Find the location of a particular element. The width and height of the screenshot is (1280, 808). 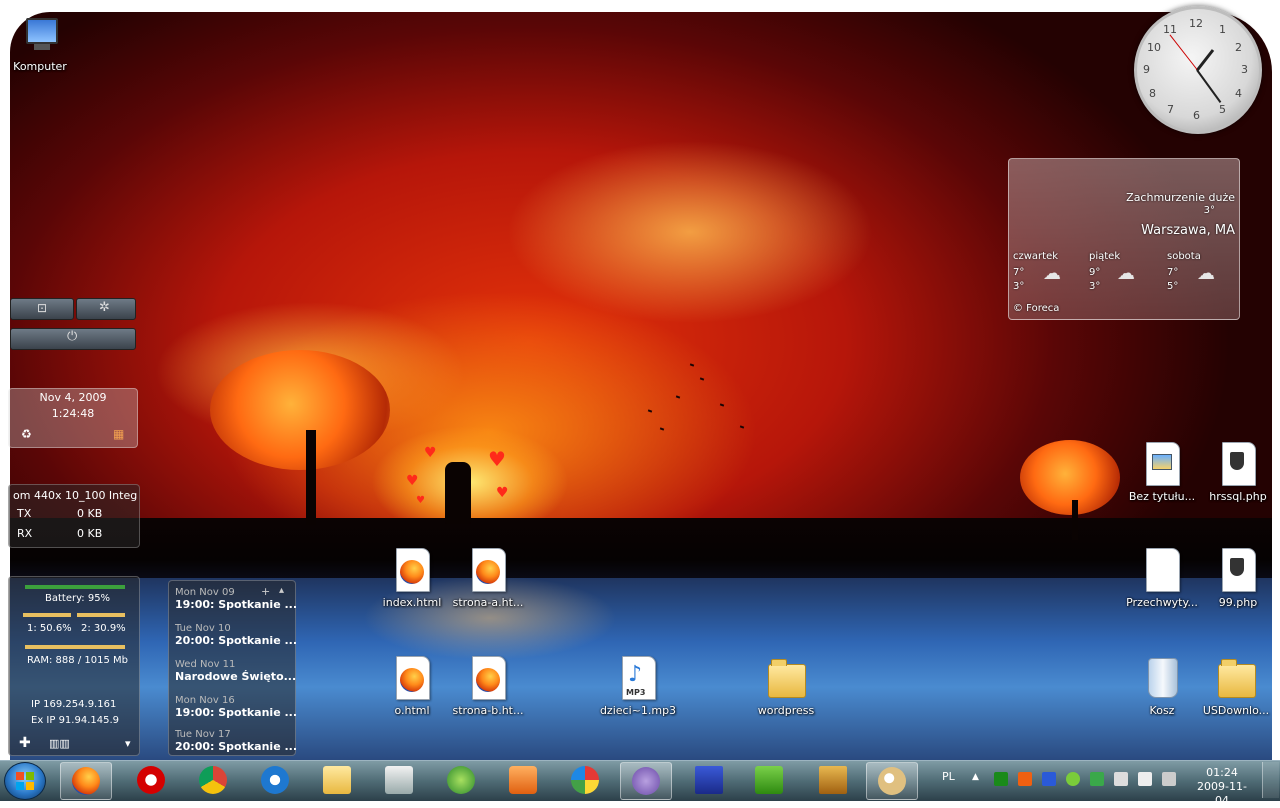

forecast-day-lo: 3° is located at coordinates (1095, 286).